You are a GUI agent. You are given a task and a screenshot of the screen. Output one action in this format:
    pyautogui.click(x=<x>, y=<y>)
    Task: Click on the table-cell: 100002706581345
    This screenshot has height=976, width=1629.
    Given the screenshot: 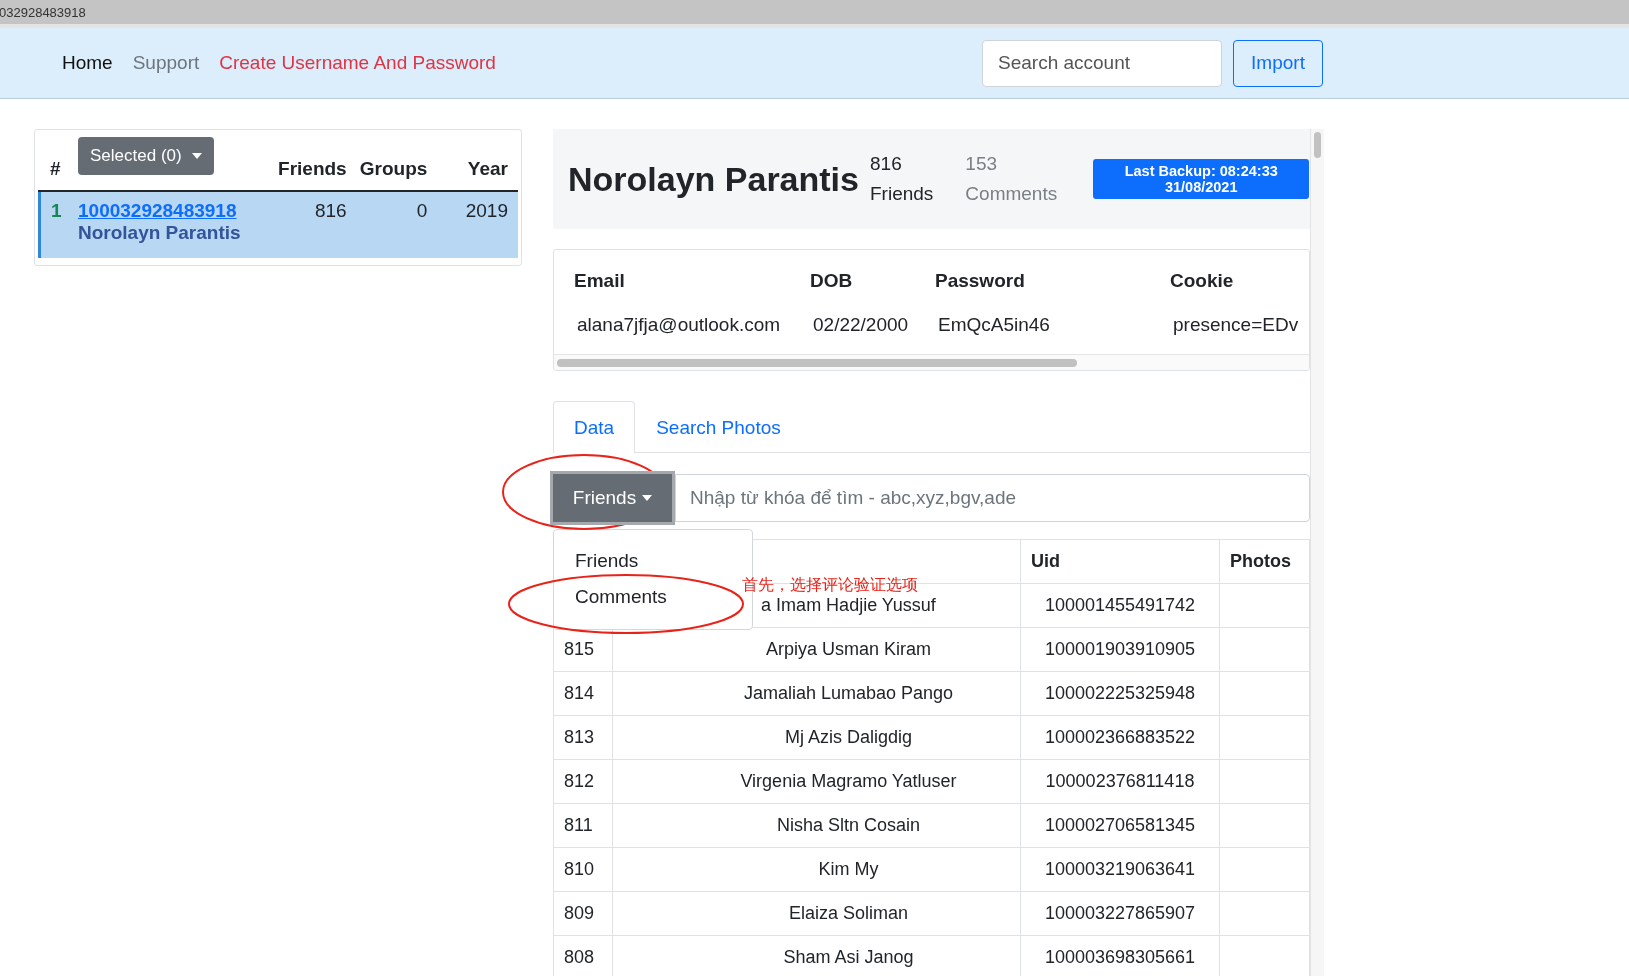 What is the action you would take?
    pyautogui.click(x=1119, y=825)
    